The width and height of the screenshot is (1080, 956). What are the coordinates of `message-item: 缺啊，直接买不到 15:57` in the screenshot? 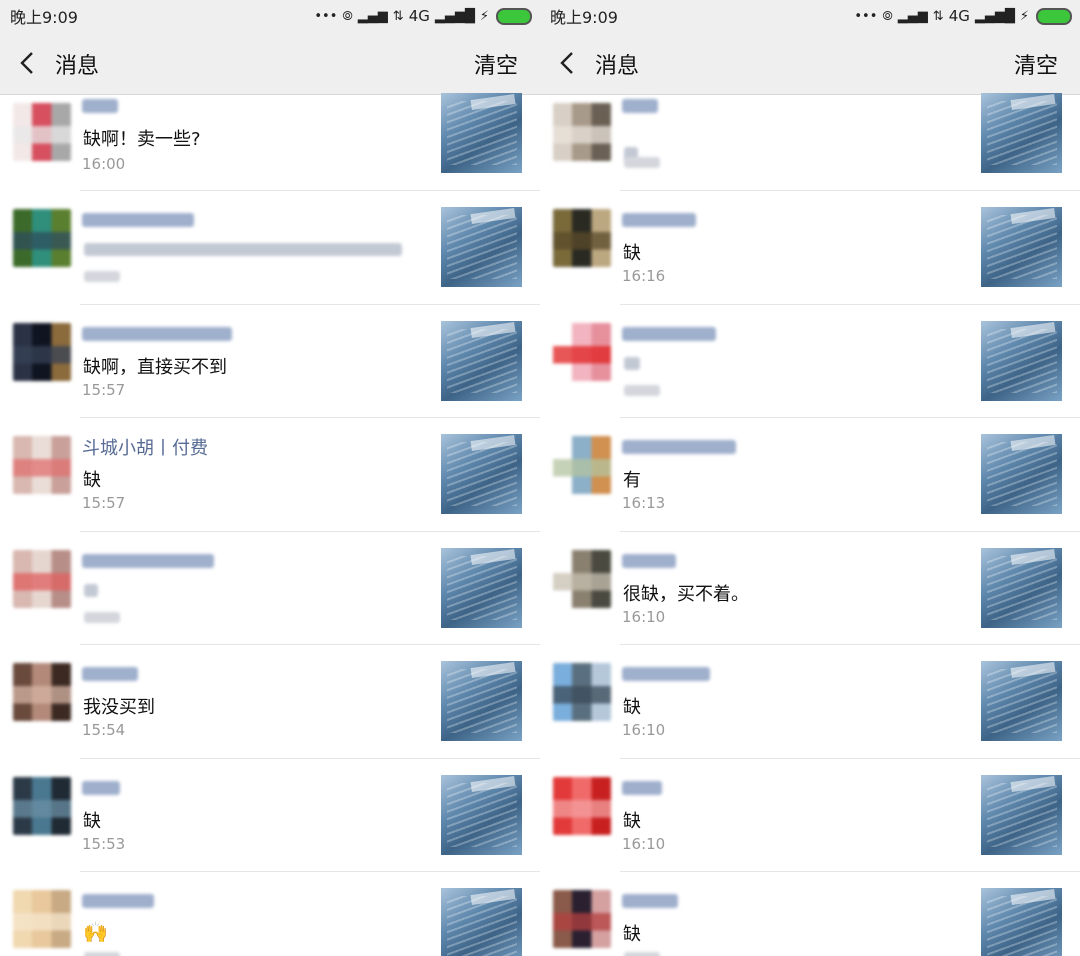 It's located at (270, 362).